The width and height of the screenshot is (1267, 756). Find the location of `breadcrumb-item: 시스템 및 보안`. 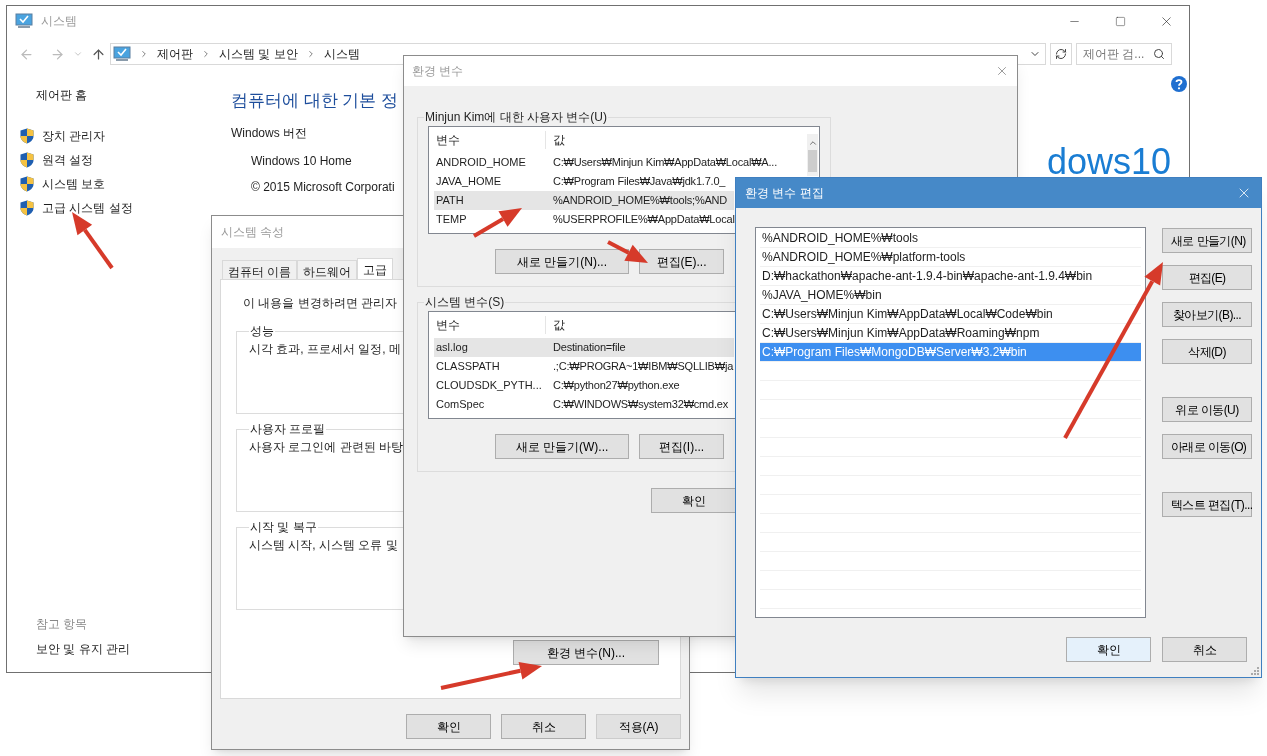

breadcrumb-item: 시스템 및 보안 is located at coordinates (258, 54).